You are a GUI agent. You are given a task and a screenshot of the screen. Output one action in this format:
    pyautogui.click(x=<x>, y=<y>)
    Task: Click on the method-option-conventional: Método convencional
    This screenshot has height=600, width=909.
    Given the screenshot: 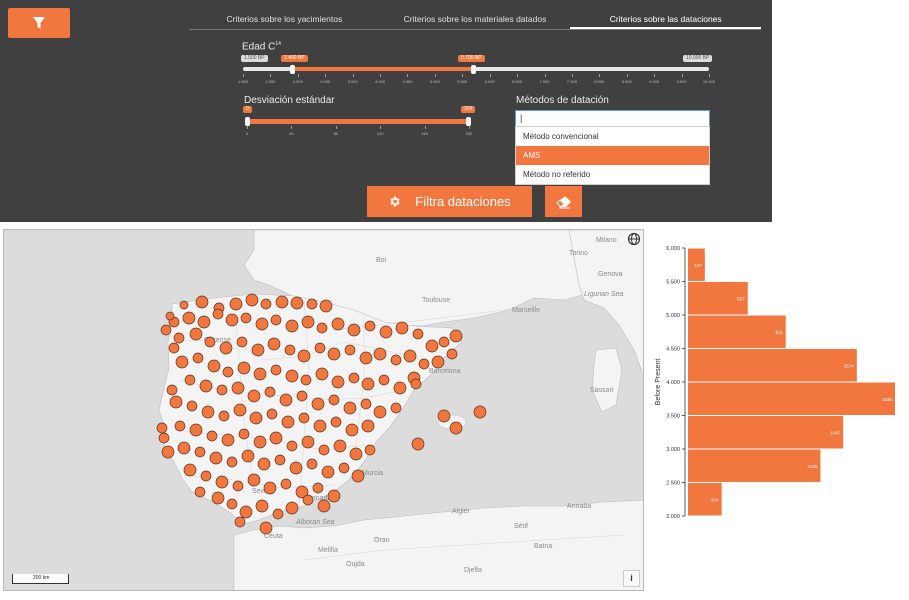 What is the action you would take?
    pyautogui.click(x=612, y=136)
    